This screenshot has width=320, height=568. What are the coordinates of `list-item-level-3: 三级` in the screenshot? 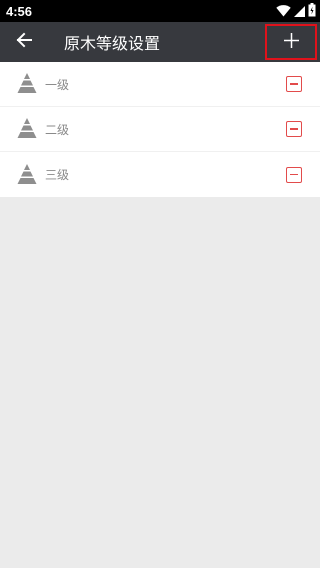 It's located at (160, 174).